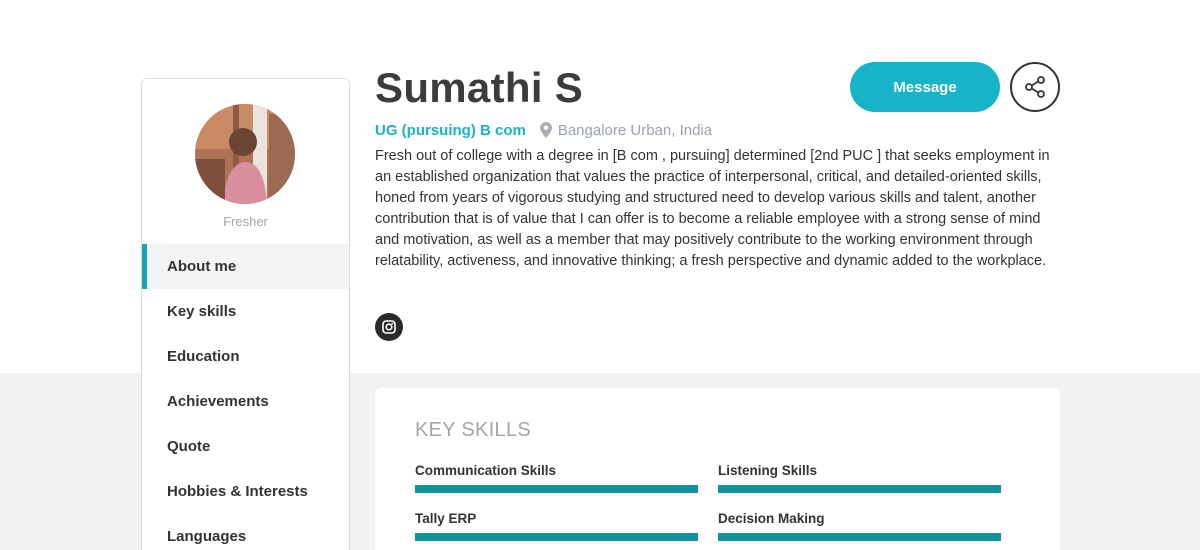 This screenshot has height=550, width=1200. What do you see at coordinates (486, 470) in the screenshot?
I see `skill-name: Communication Skills` at bounding box center [486, 470].